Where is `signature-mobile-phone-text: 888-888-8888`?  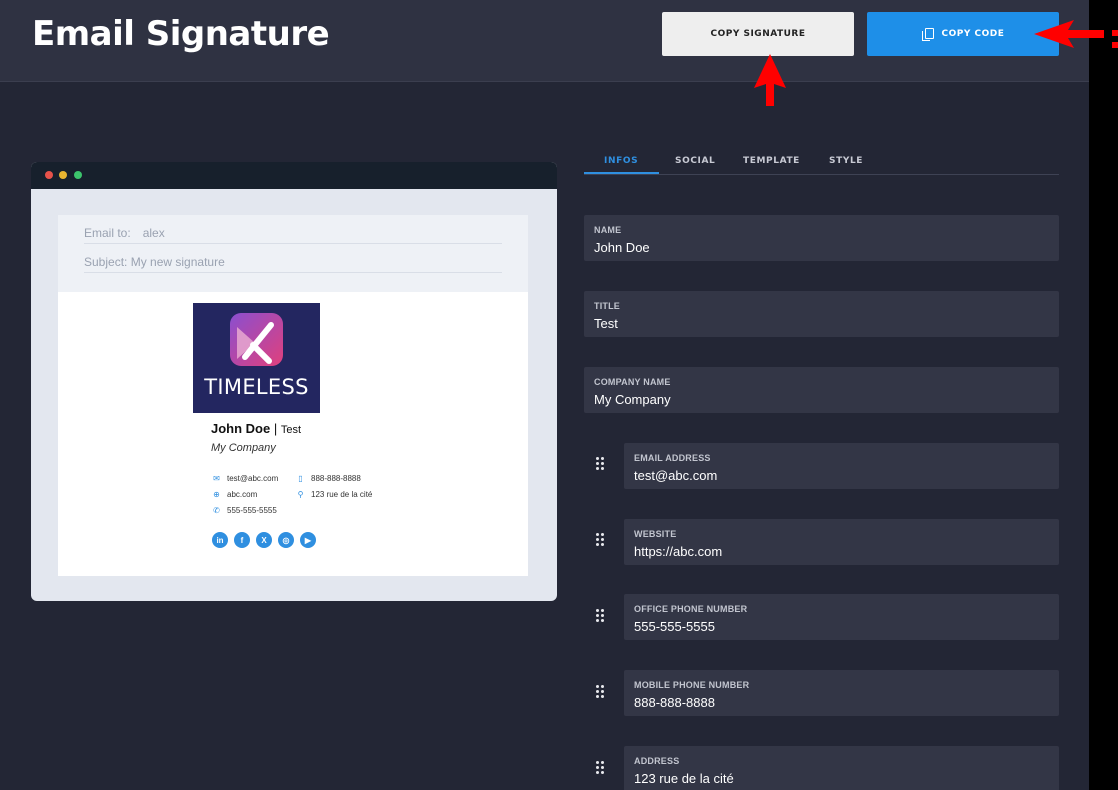
signature-mobile-phone-text: 888-888-8888 is located at coordinates (336, 478).